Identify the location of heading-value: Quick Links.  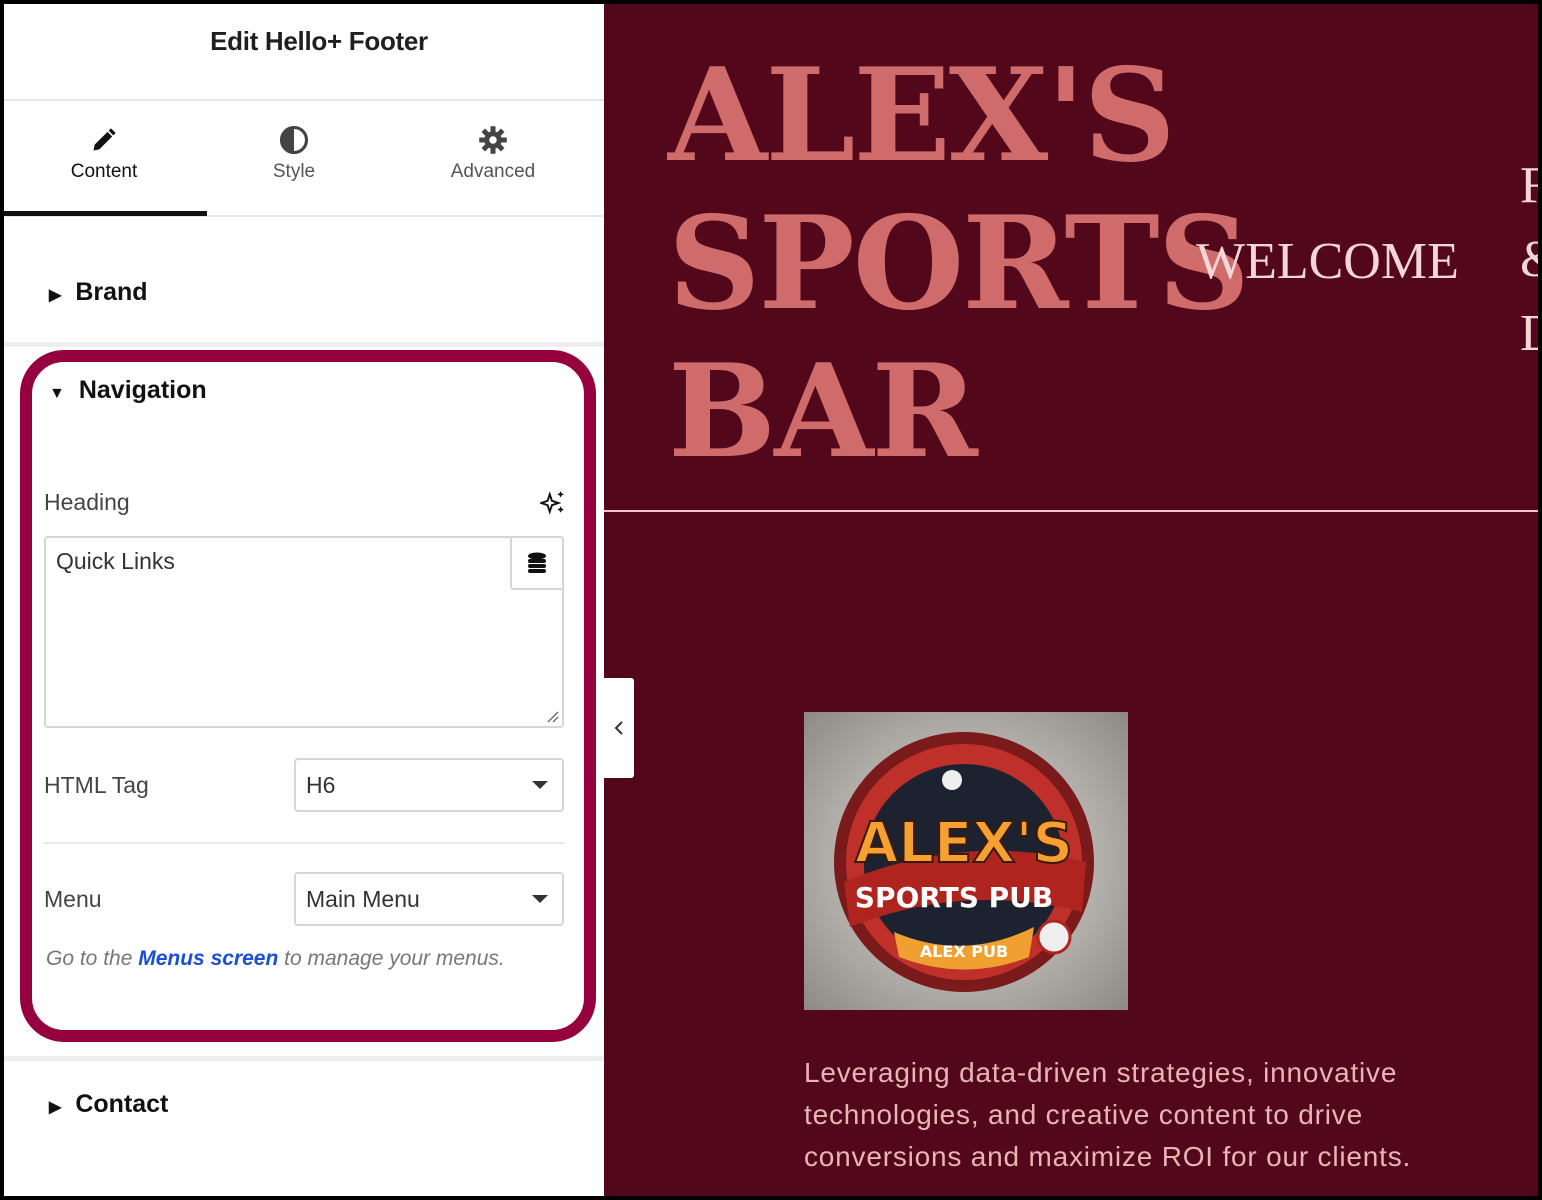
(115, 561).